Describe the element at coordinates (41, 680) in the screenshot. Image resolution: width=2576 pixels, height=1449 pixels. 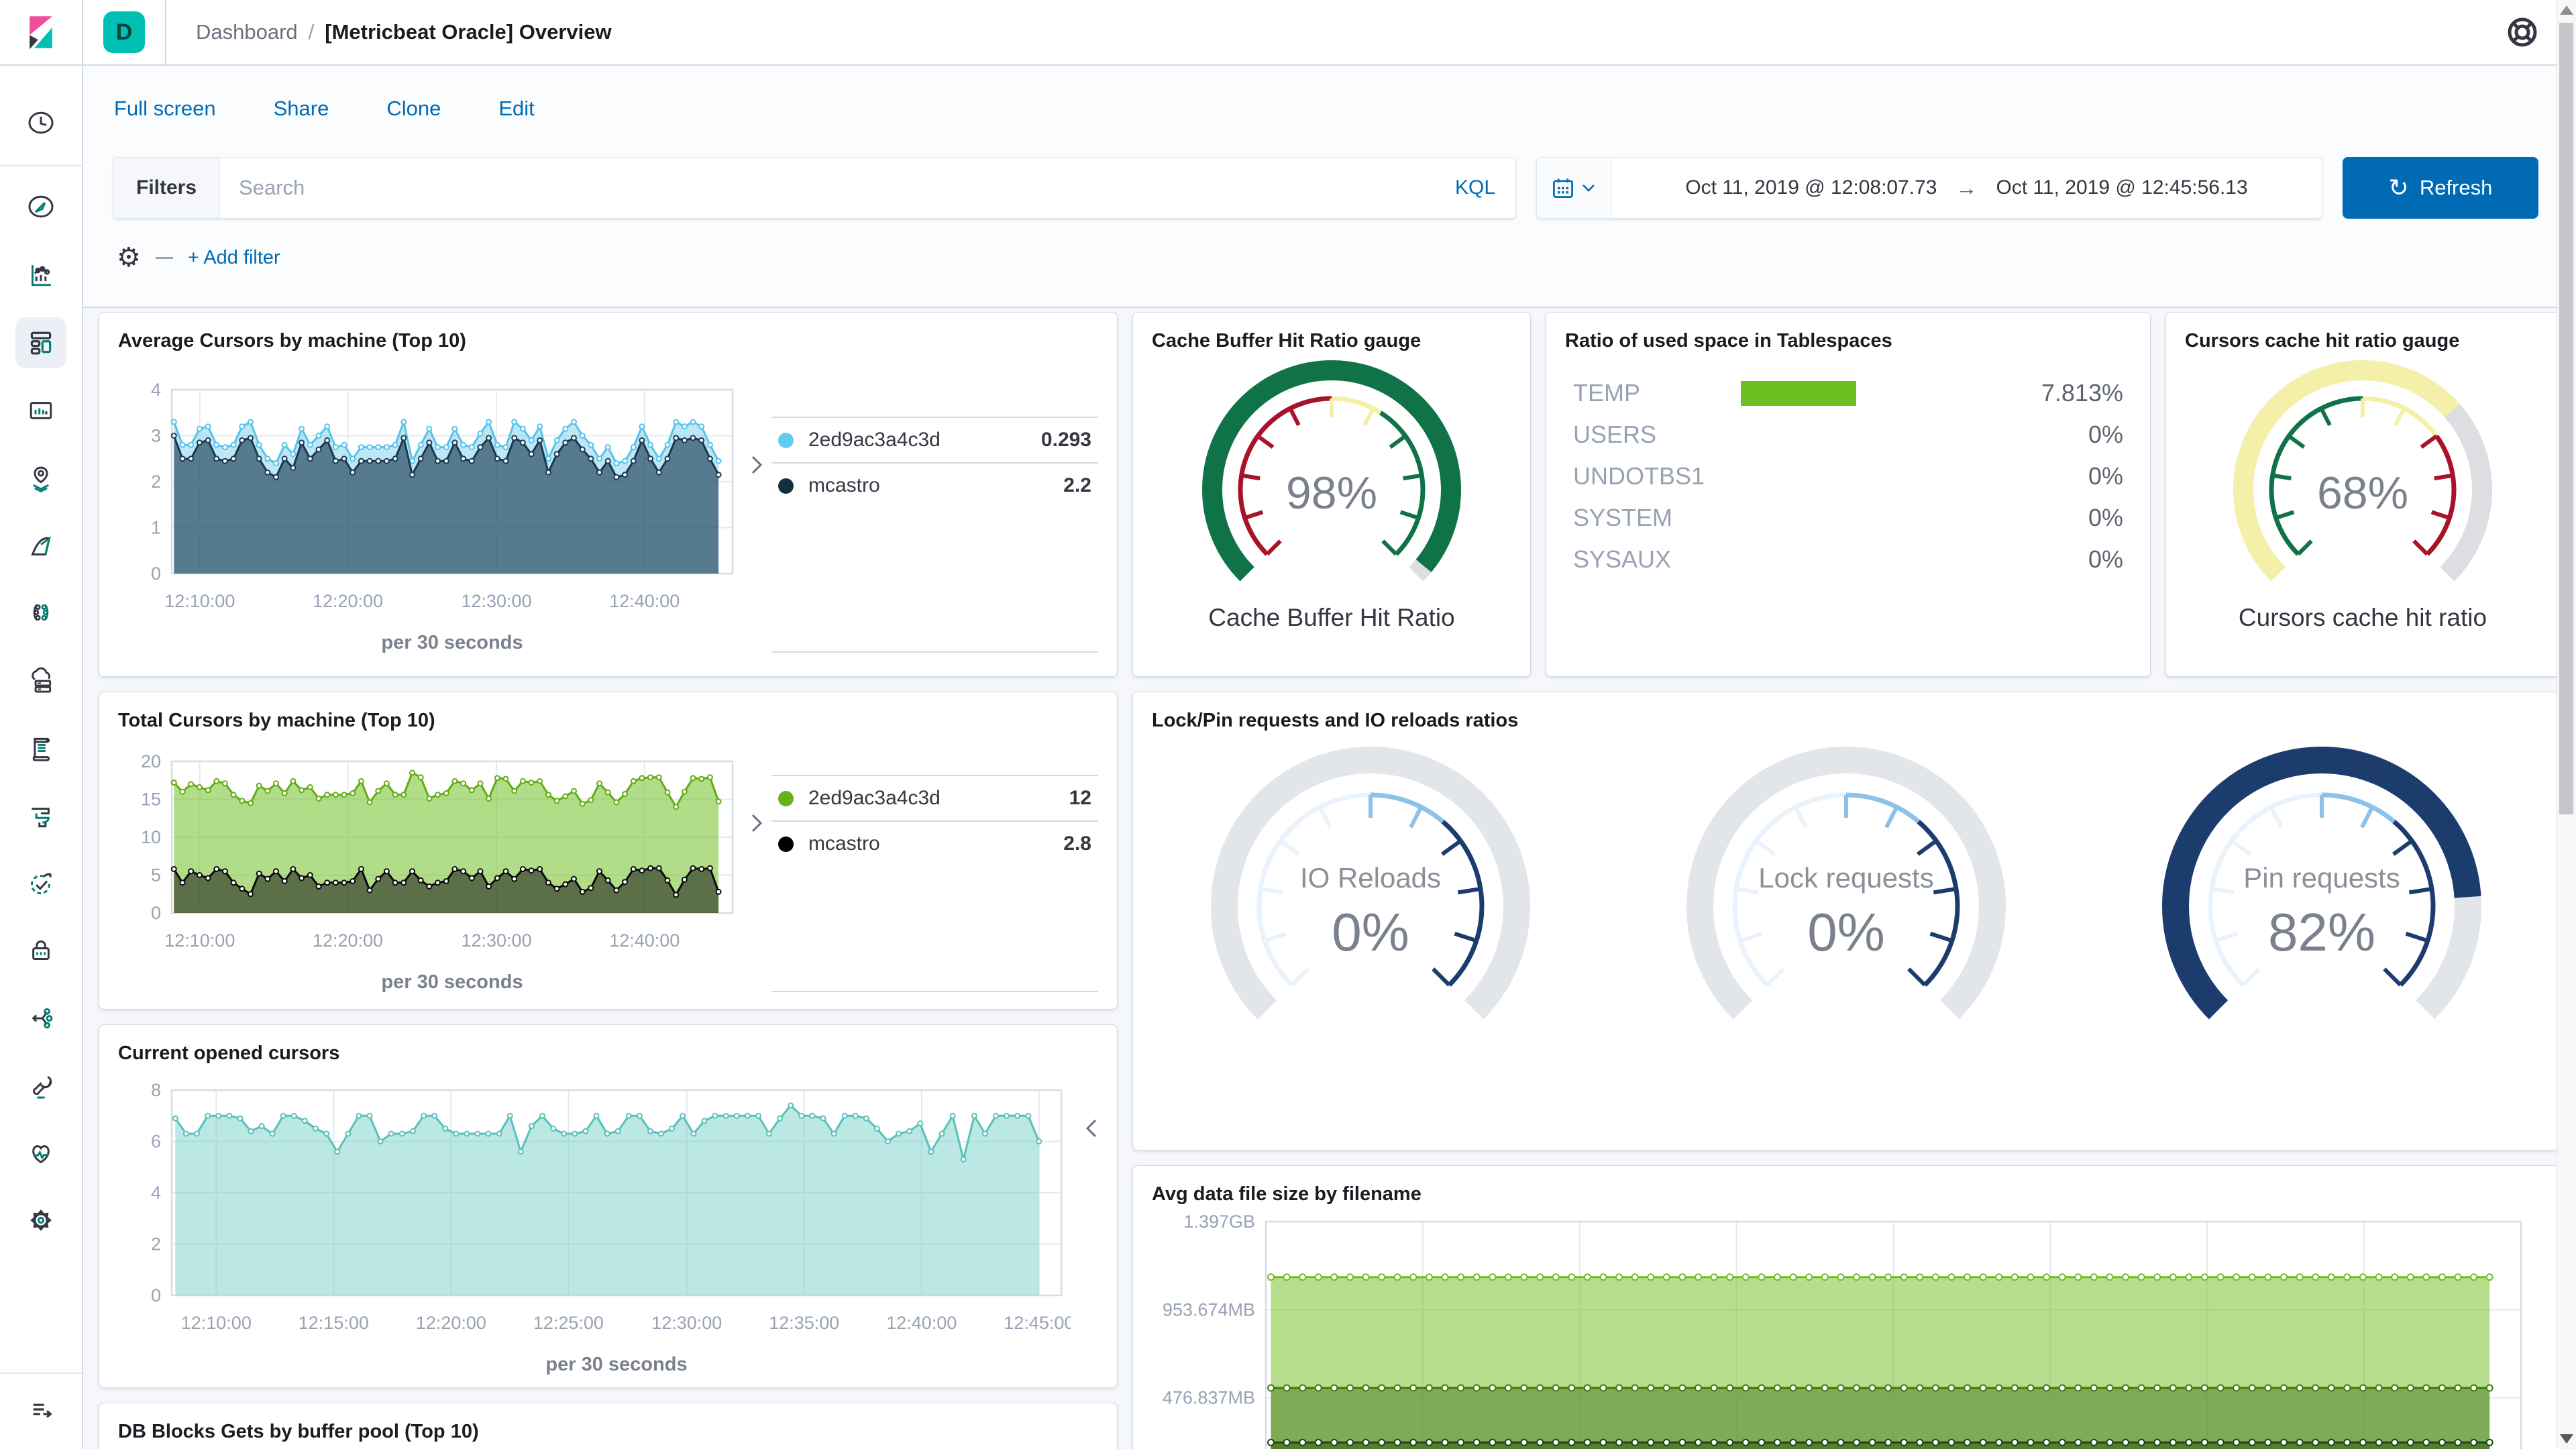
I see `sidebar-item-metrics` at that location.